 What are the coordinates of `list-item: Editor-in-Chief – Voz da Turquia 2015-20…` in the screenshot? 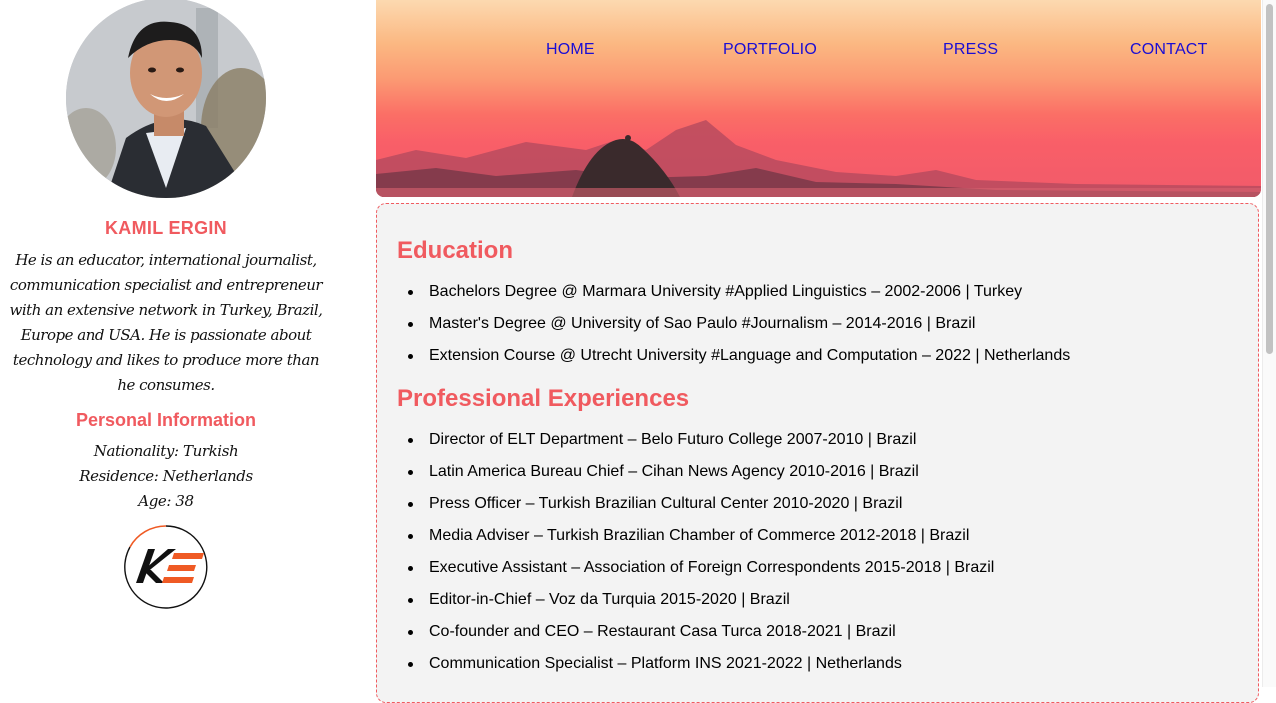 It's located at (695, 600).